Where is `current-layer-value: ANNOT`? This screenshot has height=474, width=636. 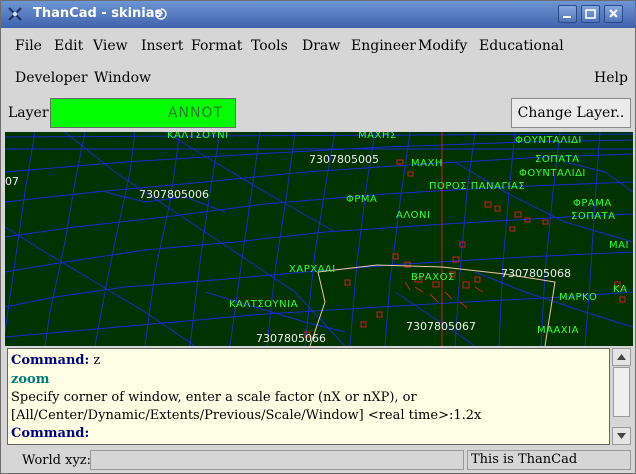 current-layer-value: ANNOT is located at coordinates (195, 113).